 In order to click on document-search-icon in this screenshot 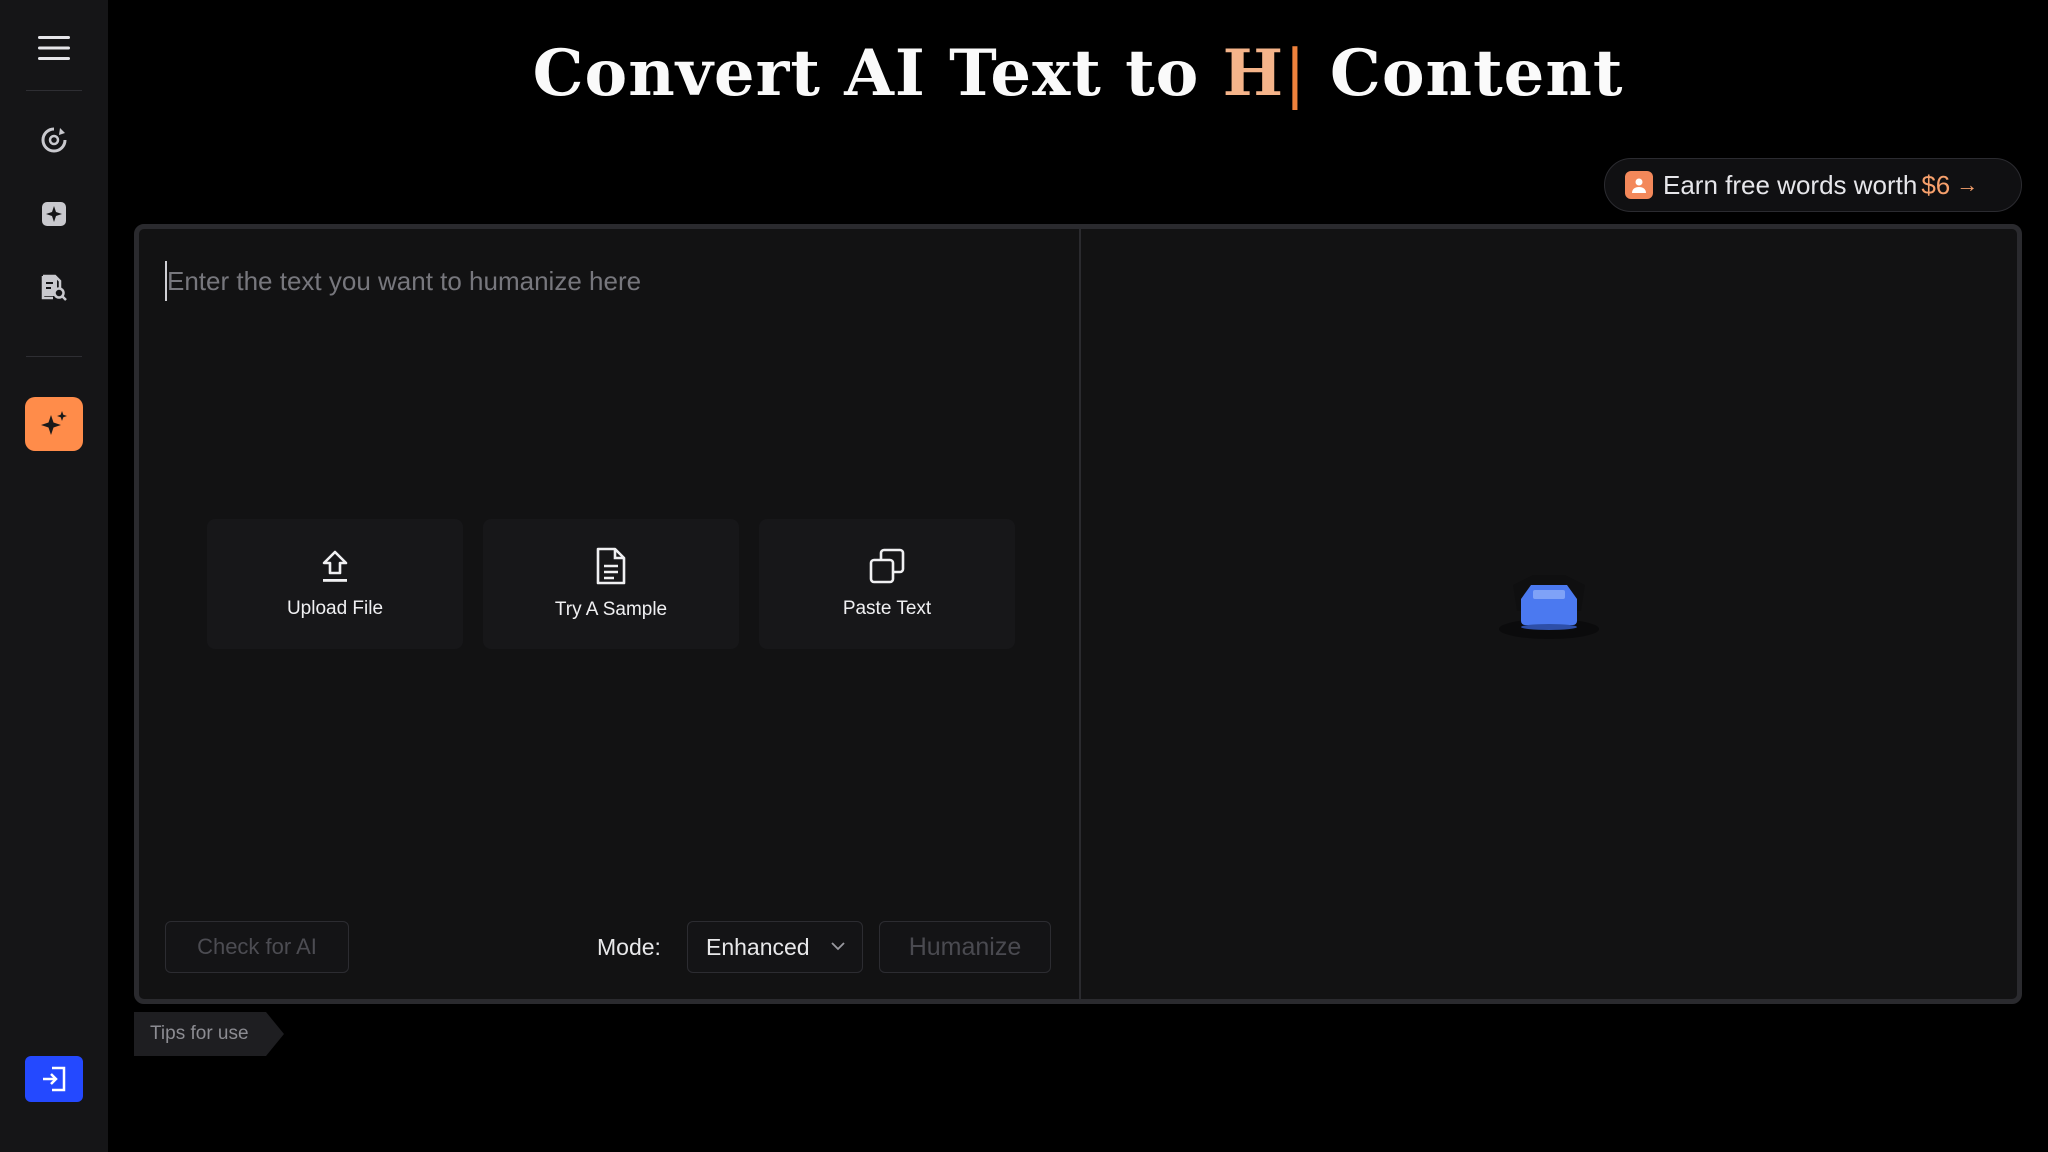, I will do `click(54, 287)`.